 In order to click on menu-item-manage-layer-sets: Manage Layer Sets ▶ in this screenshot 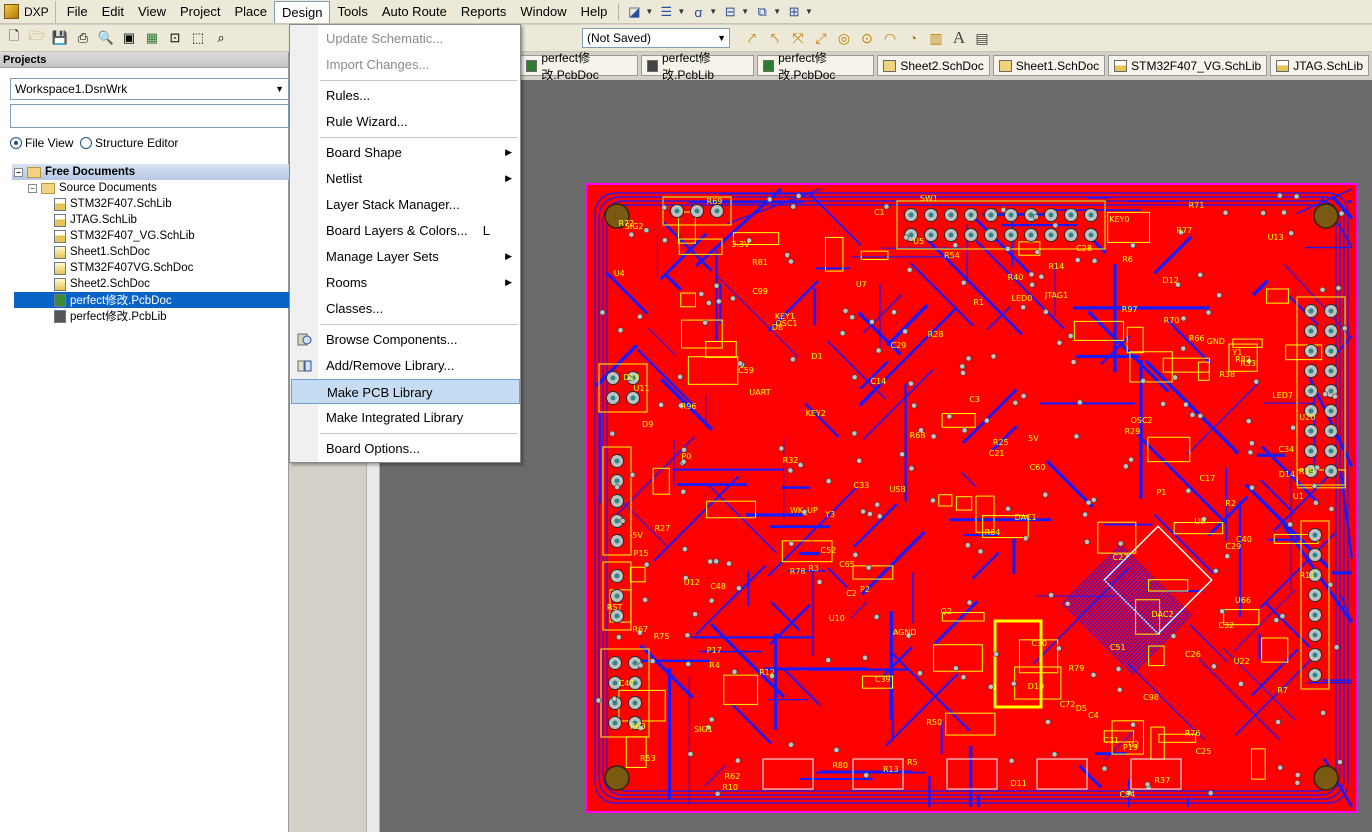, I will do `click(405, 256)`.